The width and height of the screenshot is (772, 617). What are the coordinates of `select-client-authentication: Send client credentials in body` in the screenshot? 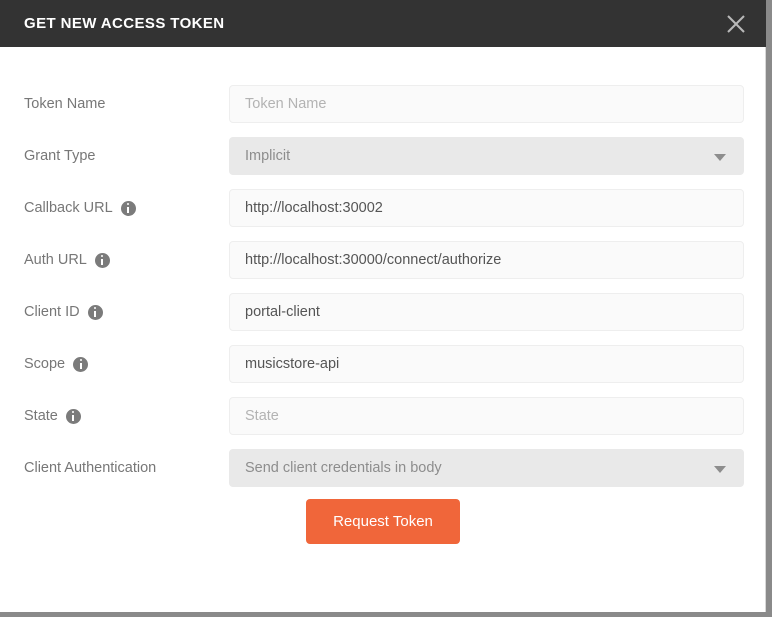 It's located at (486, 468).